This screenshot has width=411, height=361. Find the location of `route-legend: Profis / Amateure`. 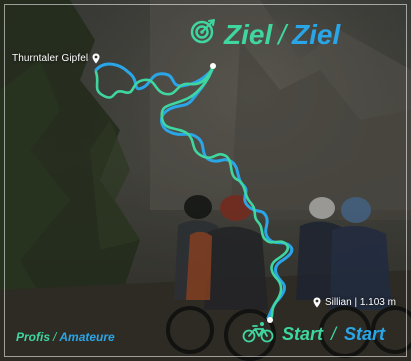

route-legend: Profis / Amateure is located at coordinates (65, 337).